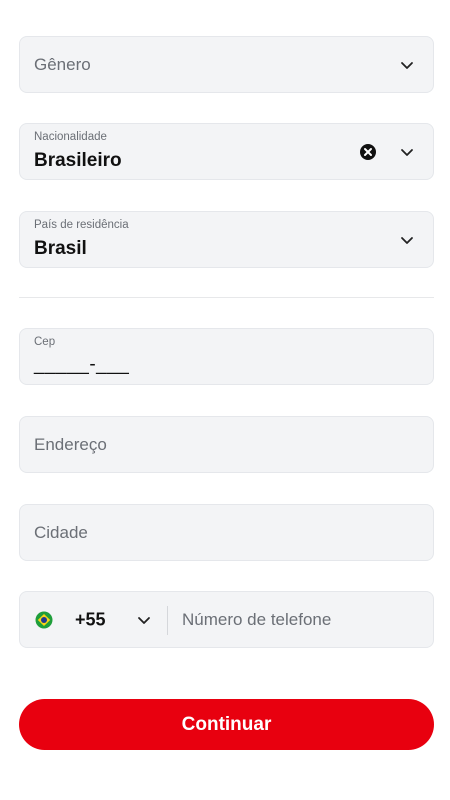 The width and height of the screenshot is (450, 800). I want to click on brazil-flag-icon, so click(44, 619).